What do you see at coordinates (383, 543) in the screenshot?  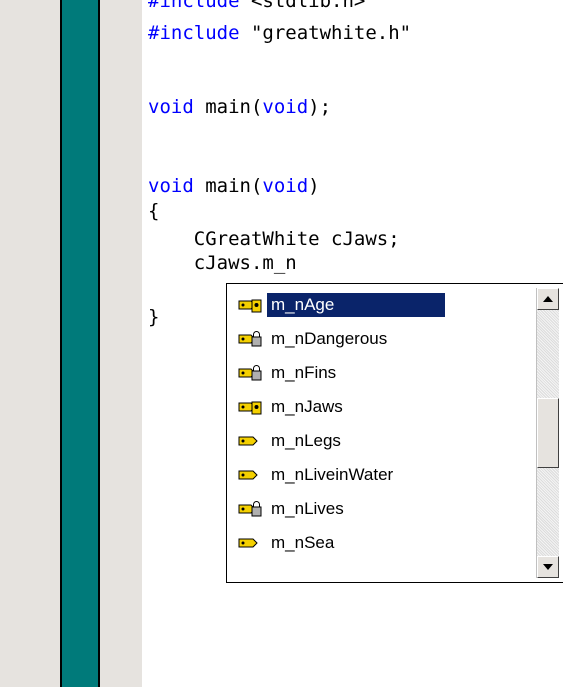 I see `list-item: m_nSea` at bounding box center [383, 543].